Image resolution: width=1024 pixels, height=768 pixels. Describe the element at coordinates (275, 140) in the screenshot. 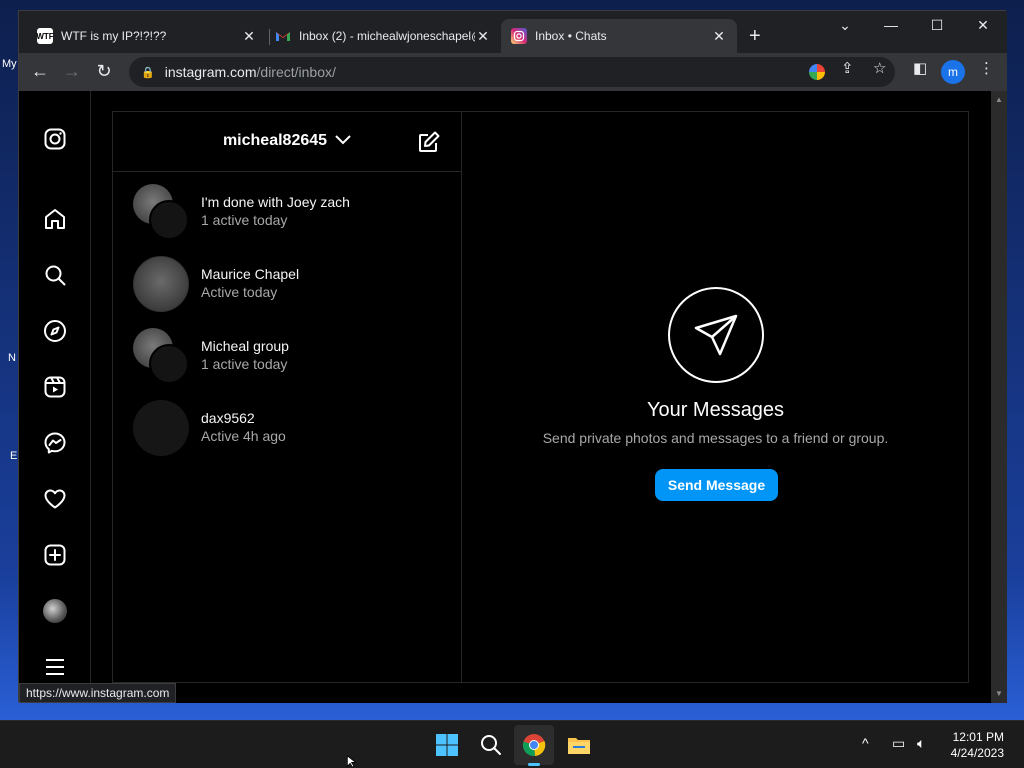

I see `username-label: micheal82645` at that location.